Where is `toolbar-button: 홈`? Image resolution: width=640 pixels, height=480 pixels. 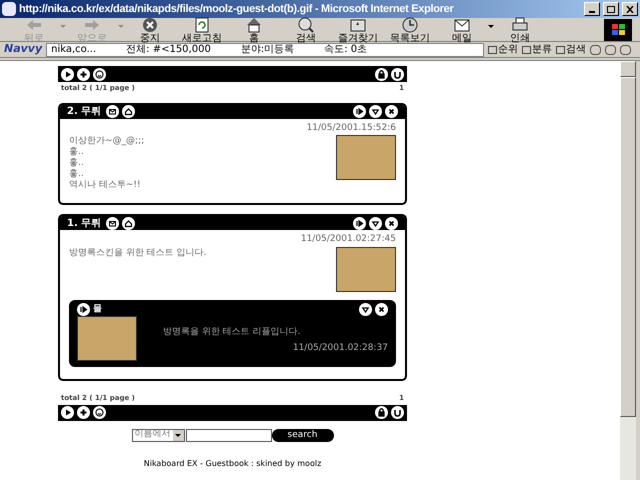 toolbar-button: 홈 is located at coordinates (254, 30).